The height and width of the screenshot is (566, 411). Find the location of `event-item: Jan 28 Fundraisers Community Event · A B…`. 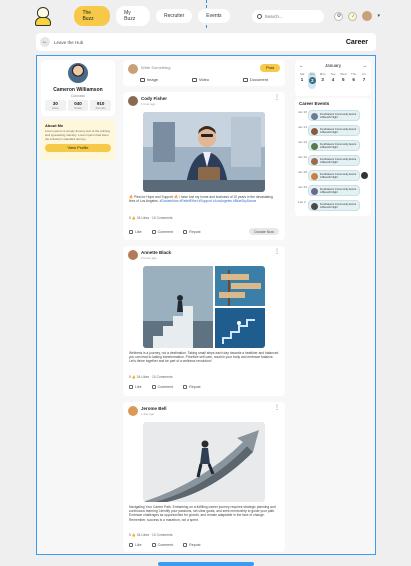

event-item: Jan 28 Fundraisers Community Event · A B… is located at coordinates (333, 176).